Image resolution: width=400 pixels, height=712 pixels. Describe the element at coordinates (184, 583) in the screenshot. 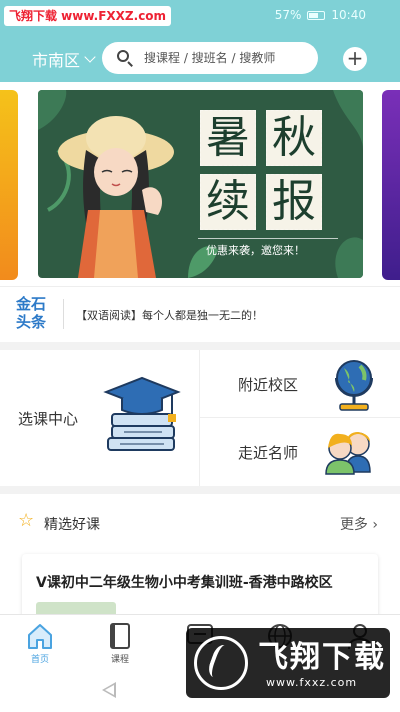

I see `course-title: V课初中二年级生物小中考集训班-香港中路校区` at that location.